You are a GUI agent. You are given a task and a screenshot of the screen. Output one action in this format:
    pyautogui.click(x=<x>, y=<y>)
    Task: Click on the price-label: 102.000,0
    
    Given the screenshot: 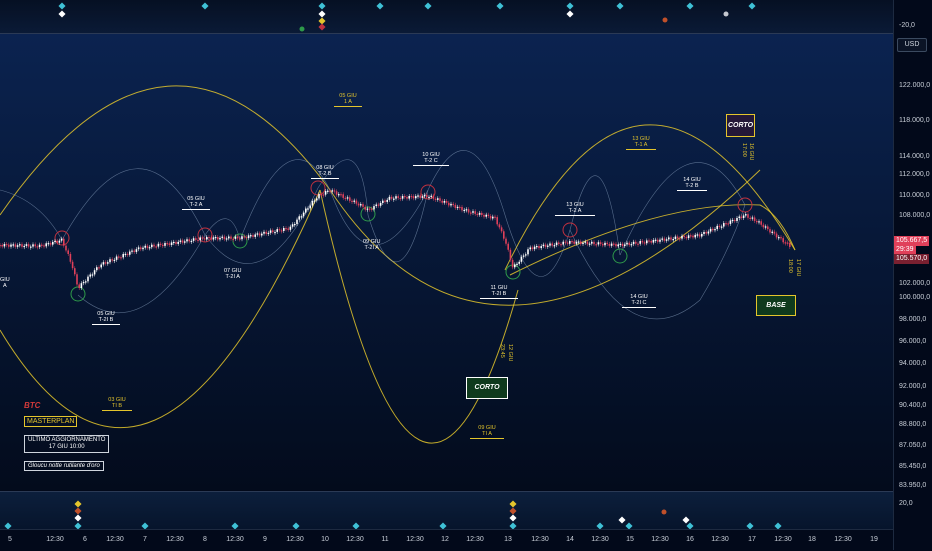 What is the action you would take?
    pyautogui.click(x=915, y=283)
    